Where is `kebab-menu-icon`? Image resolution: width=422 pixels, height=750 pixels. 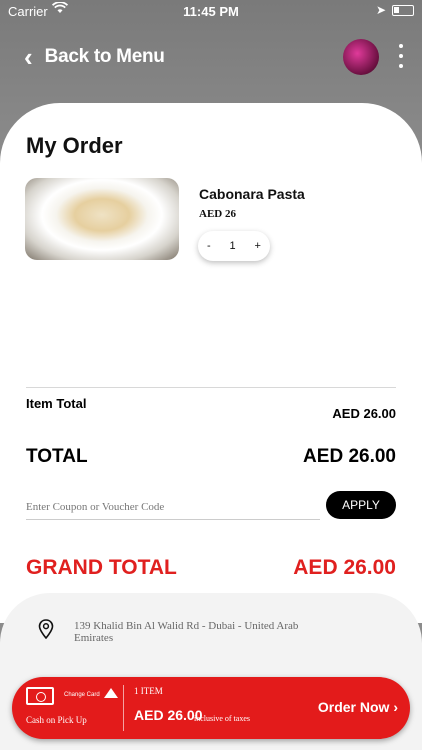
kebab-menu-icon is located at coordinates (401, 56).